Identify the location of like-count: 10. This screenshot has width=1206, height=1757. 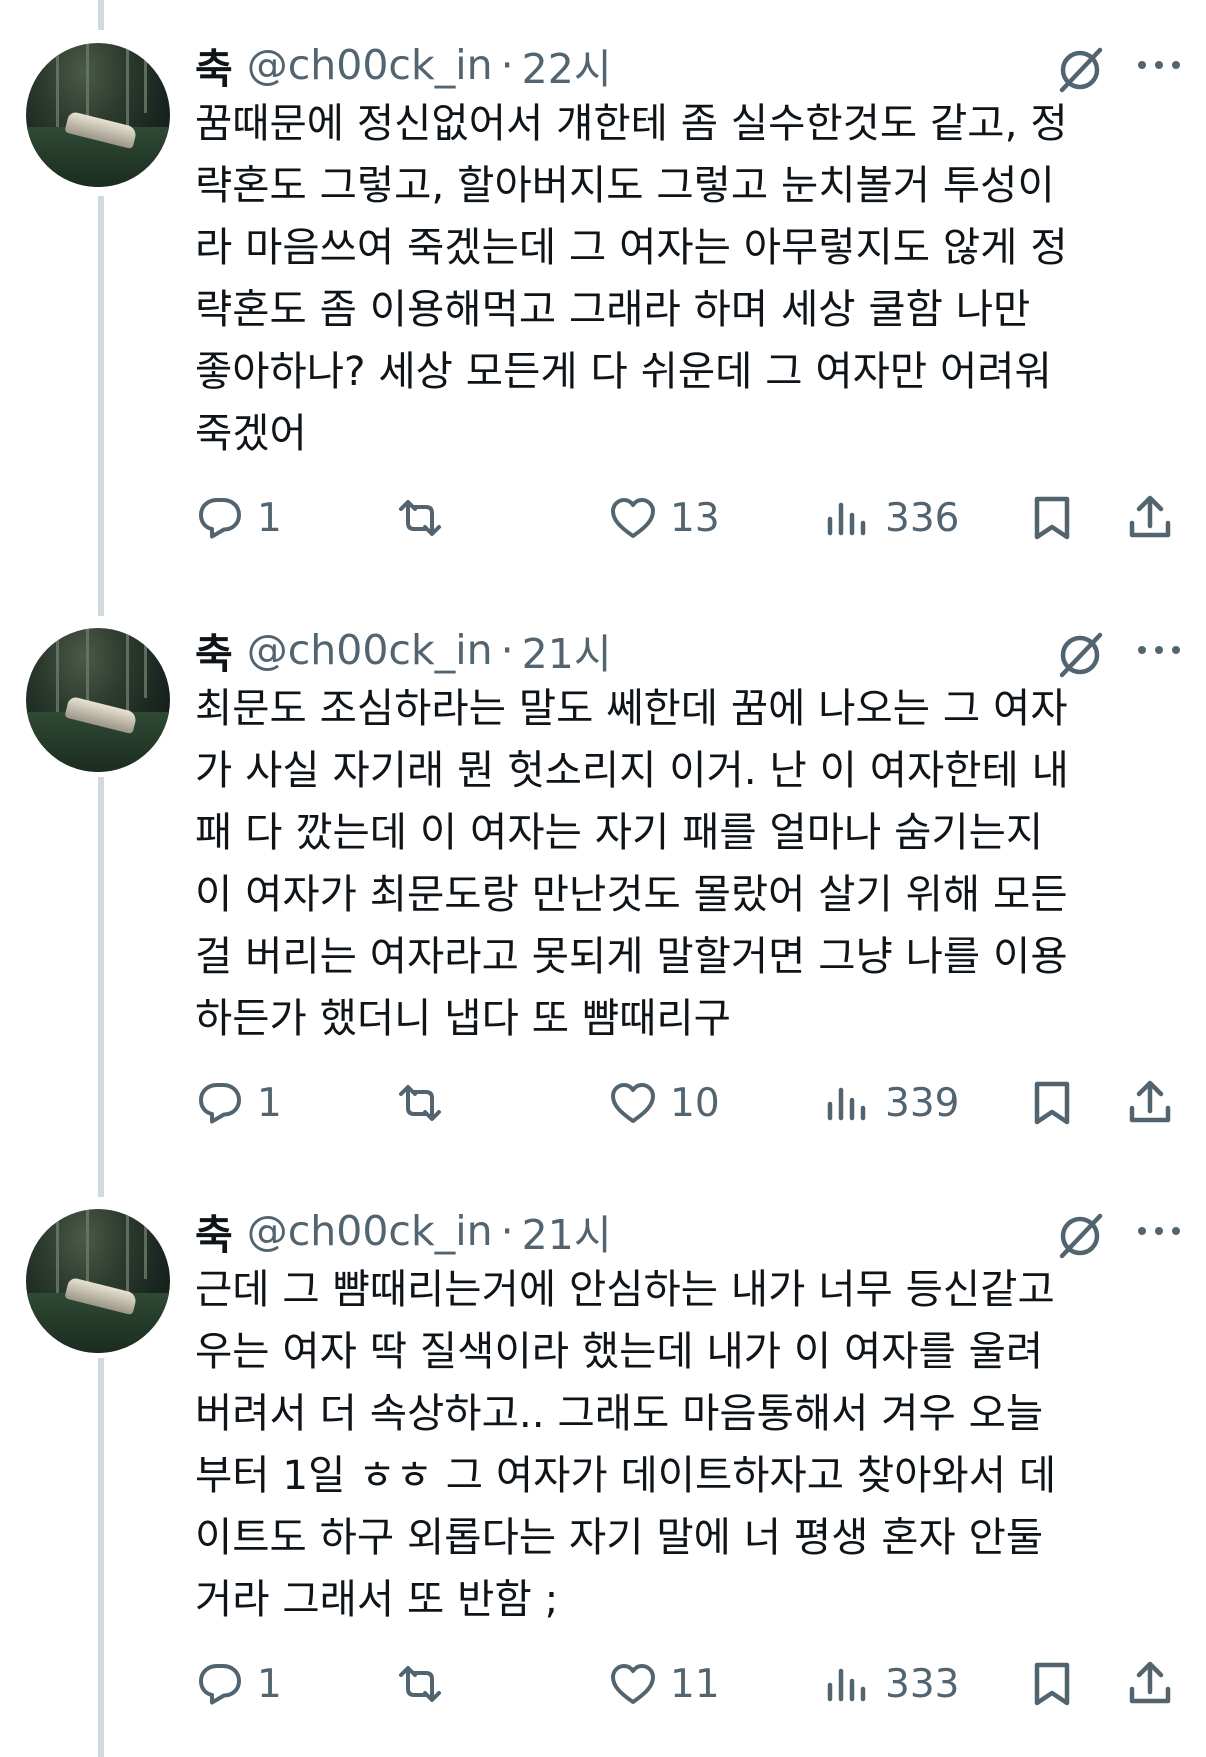
(695, 1103).